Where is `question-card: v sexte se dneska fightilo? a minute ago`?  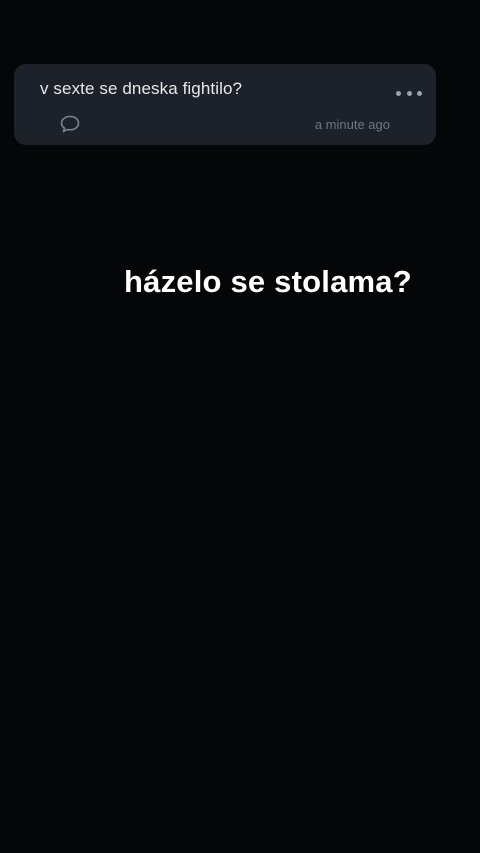
question-card: v sexte se dneska fightilo? a minute ago is located at coordinates (225, 104).